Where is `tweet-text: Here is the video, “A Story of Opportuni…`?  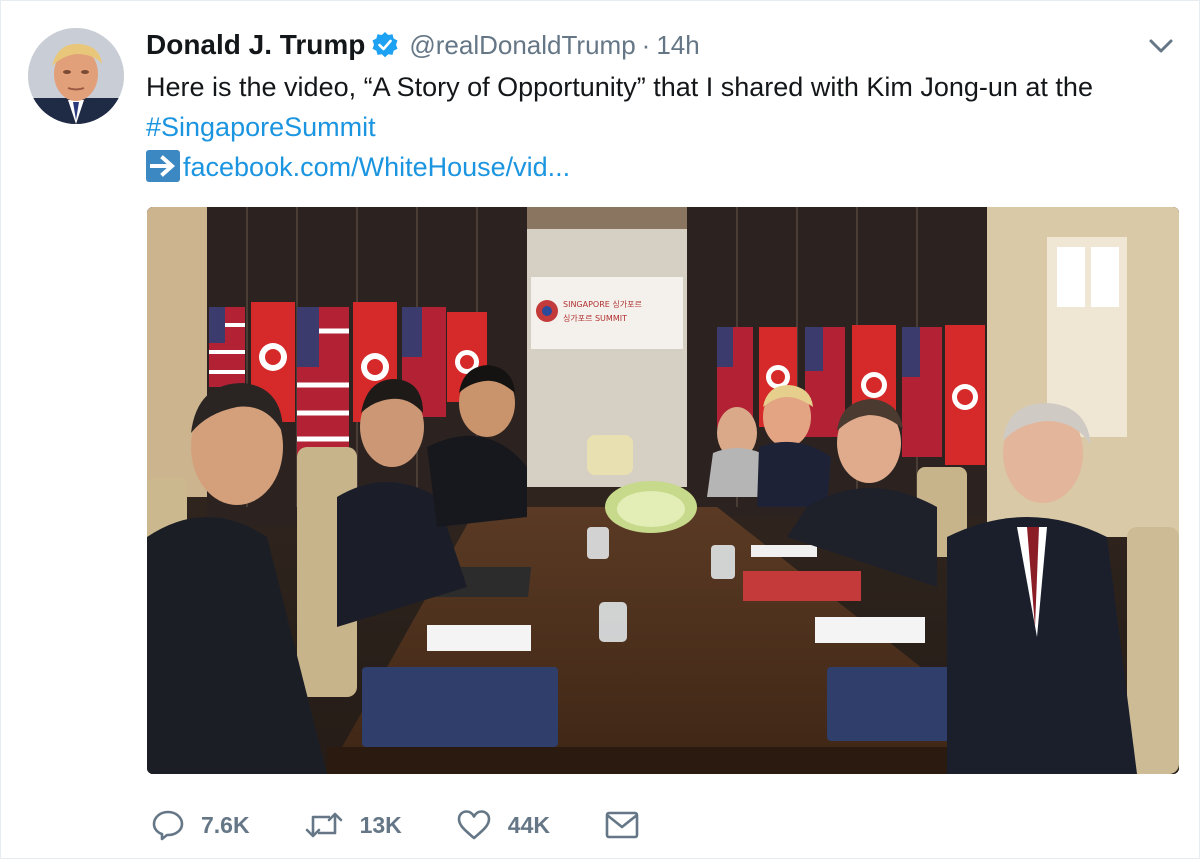 tweet-text: Here is the video, “A Story of Opportuni… is located at coordinates (661, 127).